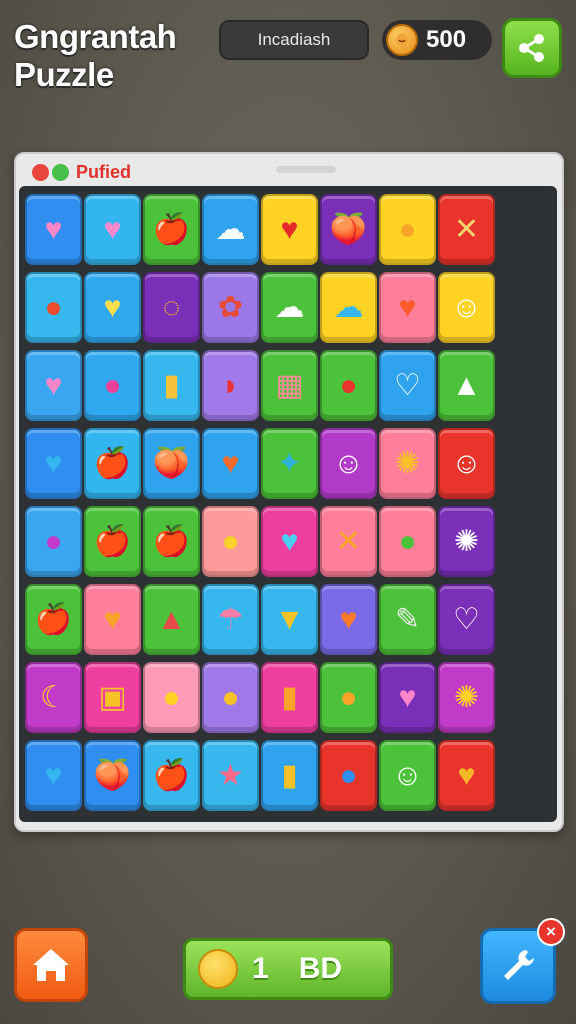 Image resolution: width=576 pixels, height=1024 pixels. I want to click on tile-icon: ✿, so click(230, 307).